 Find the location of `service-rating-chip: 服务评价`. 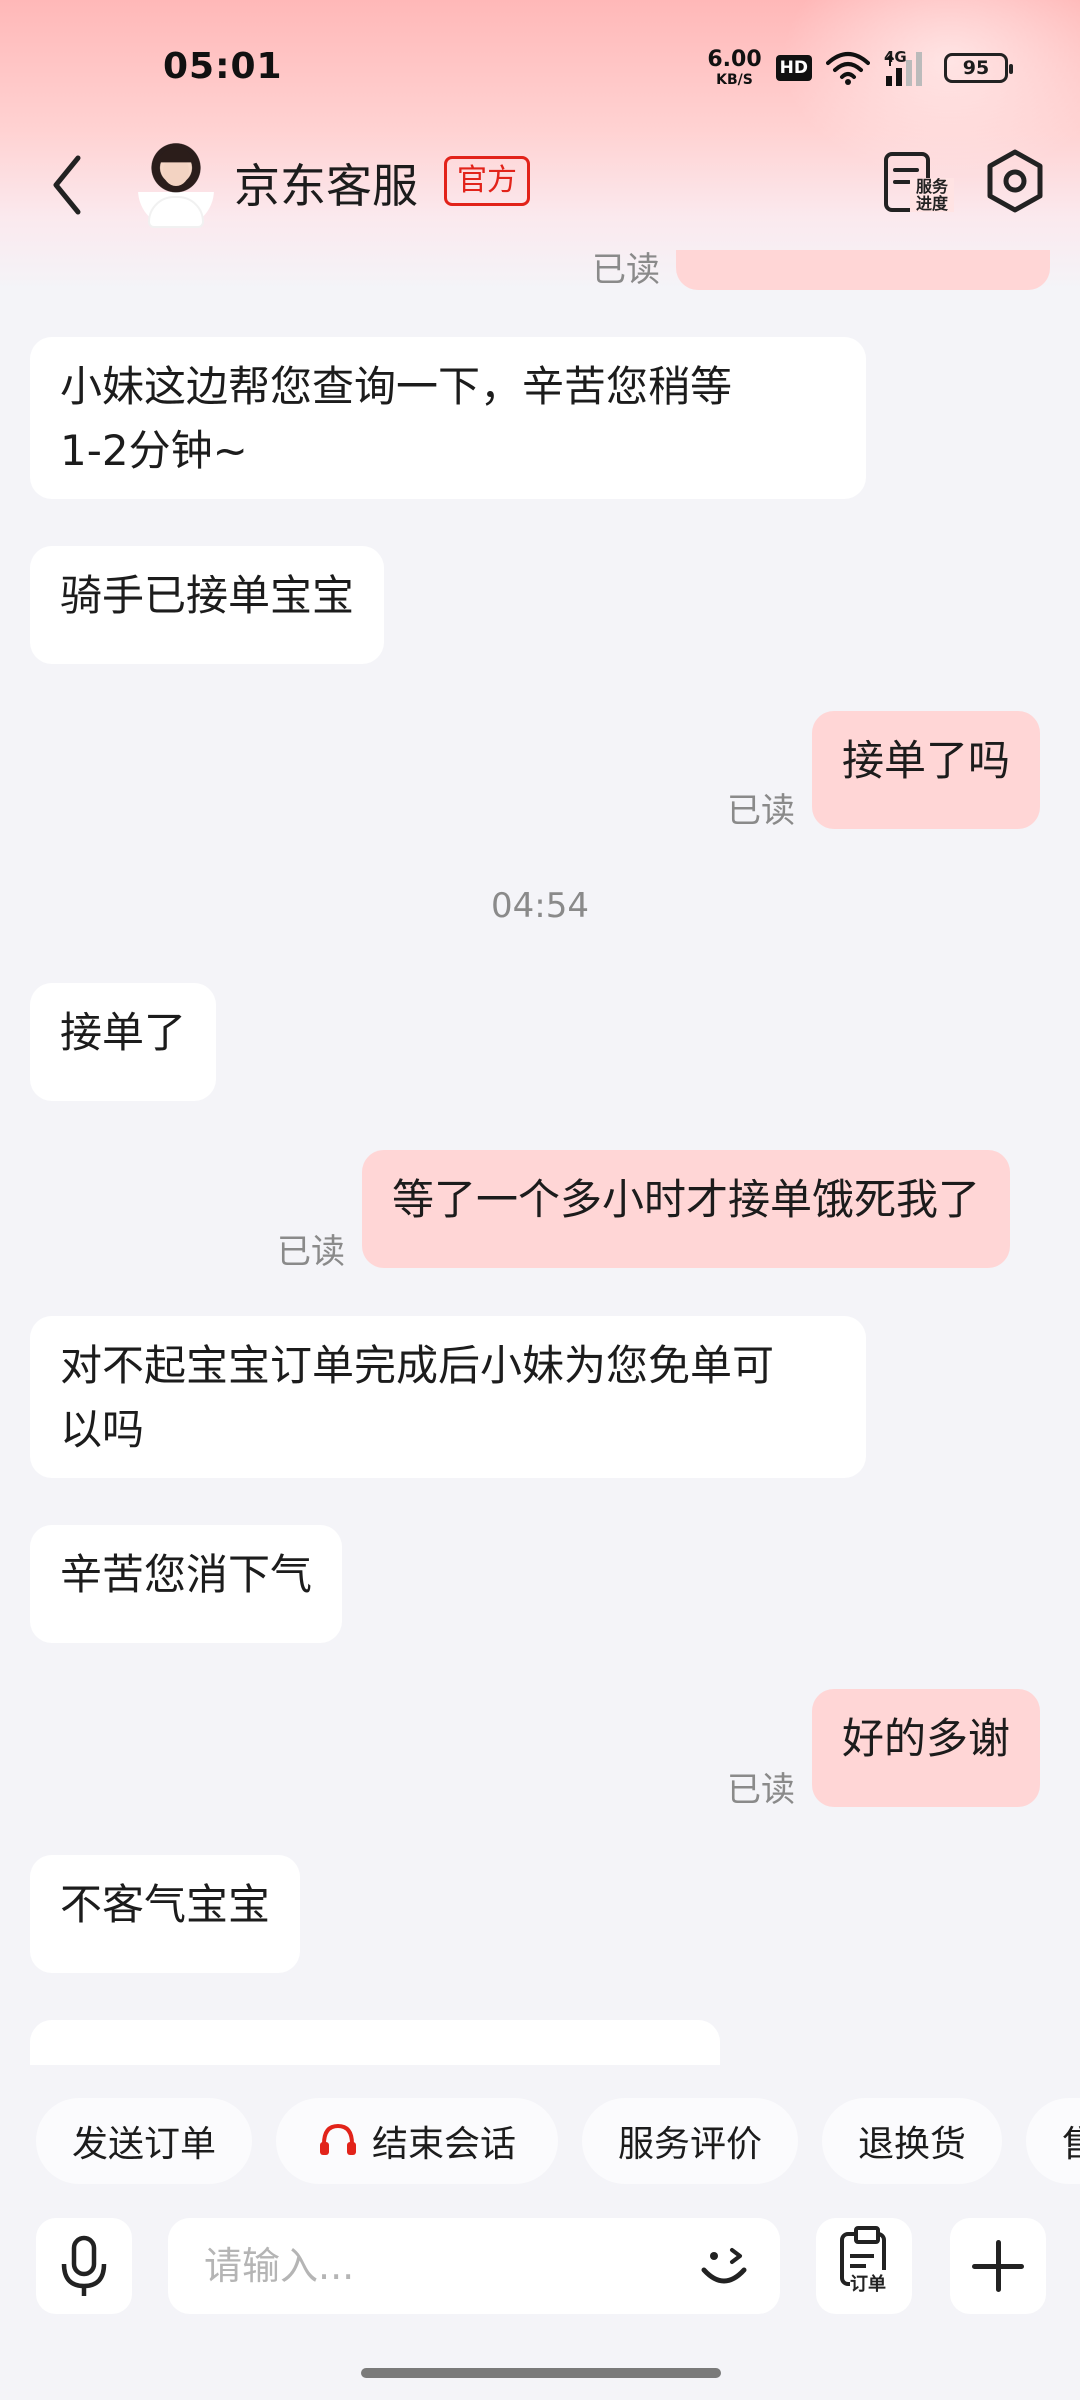

service-rating-chip: 服务评价 is located at coordinates (690, 2141).